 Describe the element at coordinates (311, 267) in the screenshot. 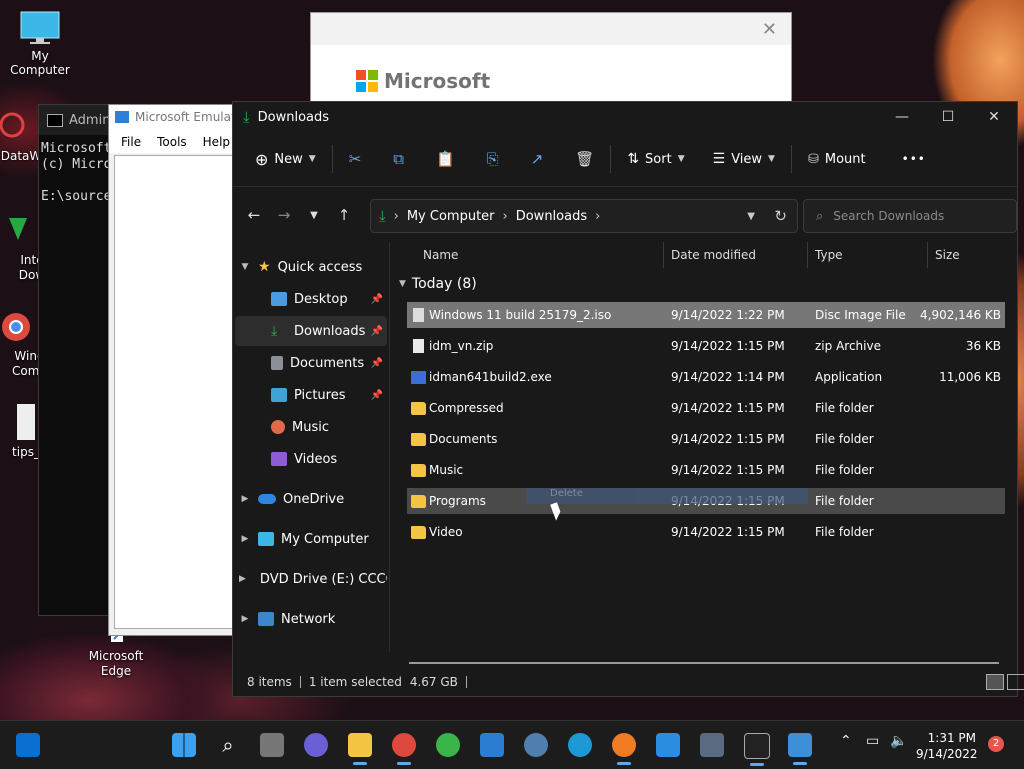

I see `nav-quick-access: ▼ ★ Quick access` at that location.